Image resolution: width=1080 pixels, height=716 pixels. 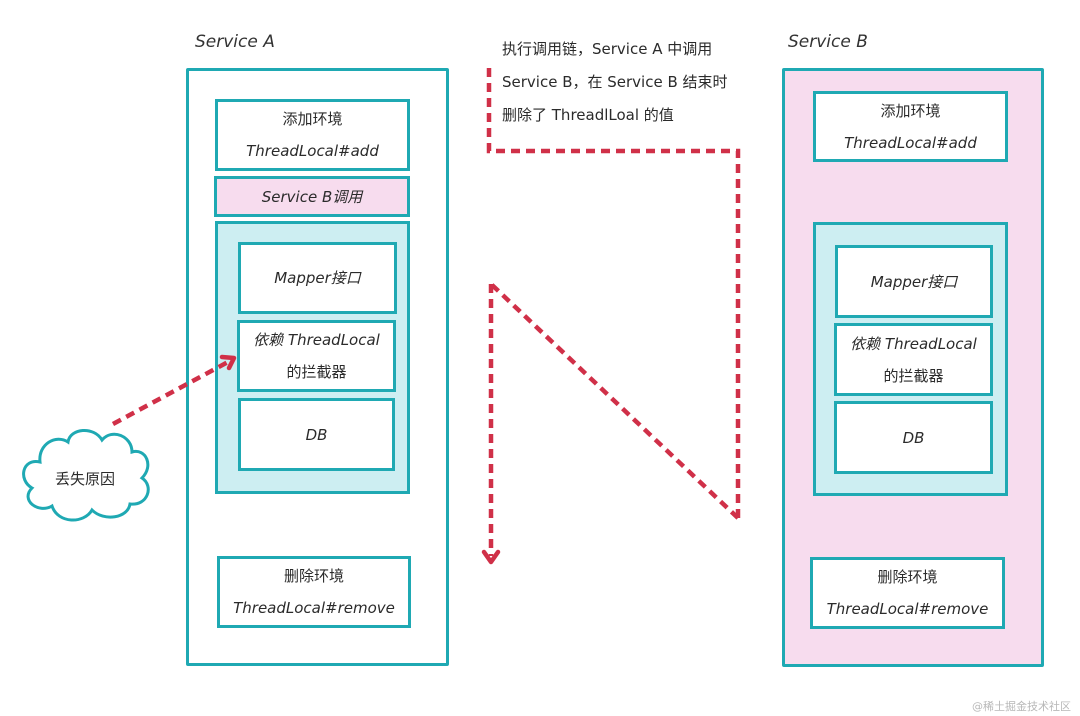 What do you see at coordinates (84, 479) in the screenshot?
I see `cloud-label: 丢失原因` at bounding box center [84, 479].